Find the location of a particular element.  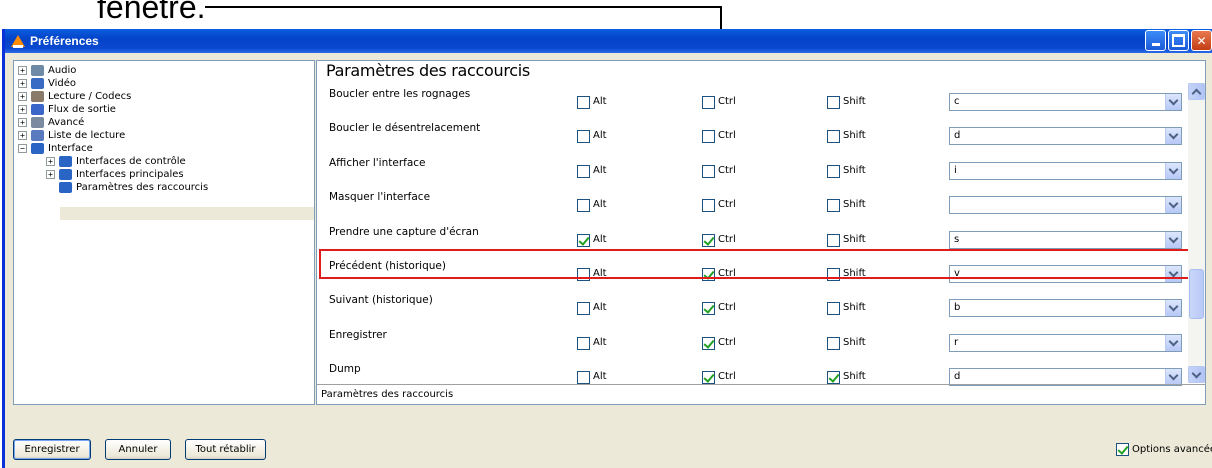

interface-icon is located at coordinates (65, 187).